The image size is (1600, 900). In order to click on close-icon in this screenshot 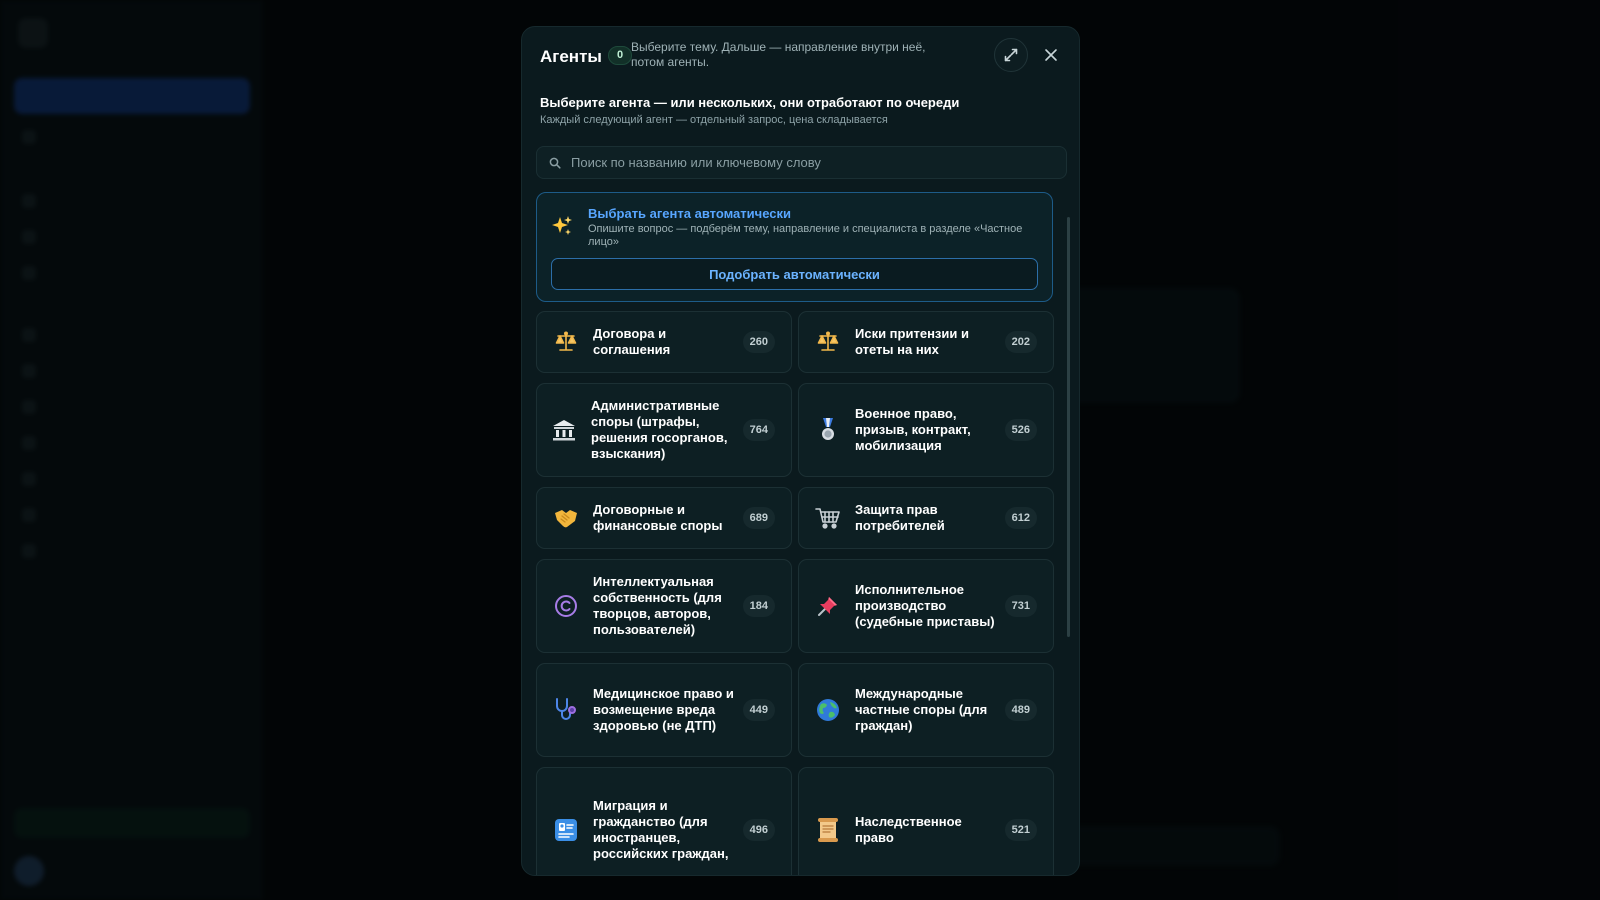, I will do `click(1051, 55)`.